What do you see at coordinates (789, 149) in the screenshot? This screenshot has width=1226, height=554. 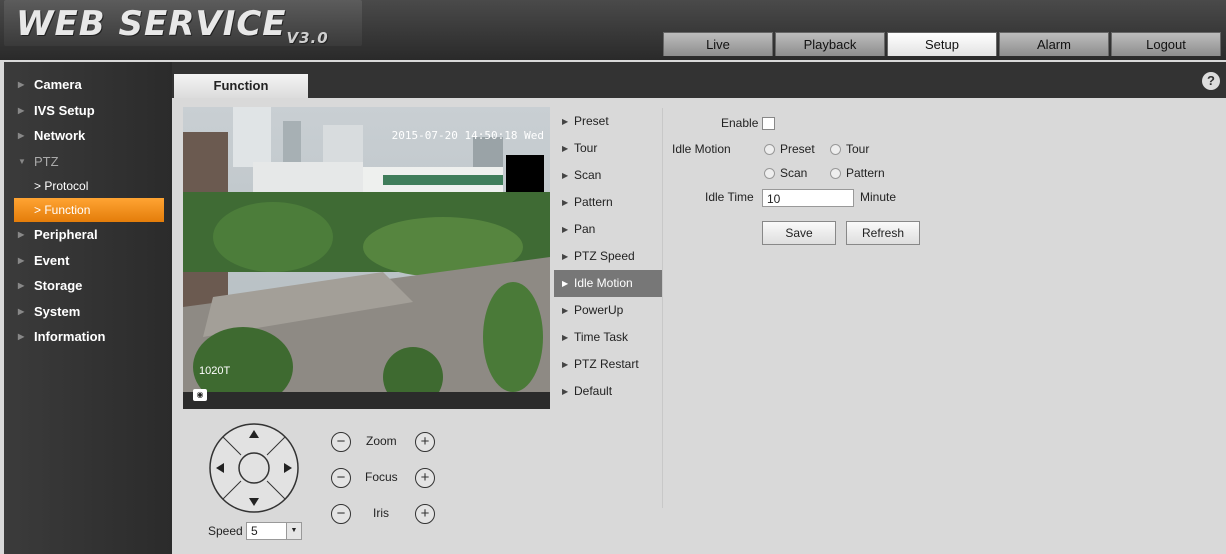 I see `radio-preset: Preset` at bounding box center [789, 149].